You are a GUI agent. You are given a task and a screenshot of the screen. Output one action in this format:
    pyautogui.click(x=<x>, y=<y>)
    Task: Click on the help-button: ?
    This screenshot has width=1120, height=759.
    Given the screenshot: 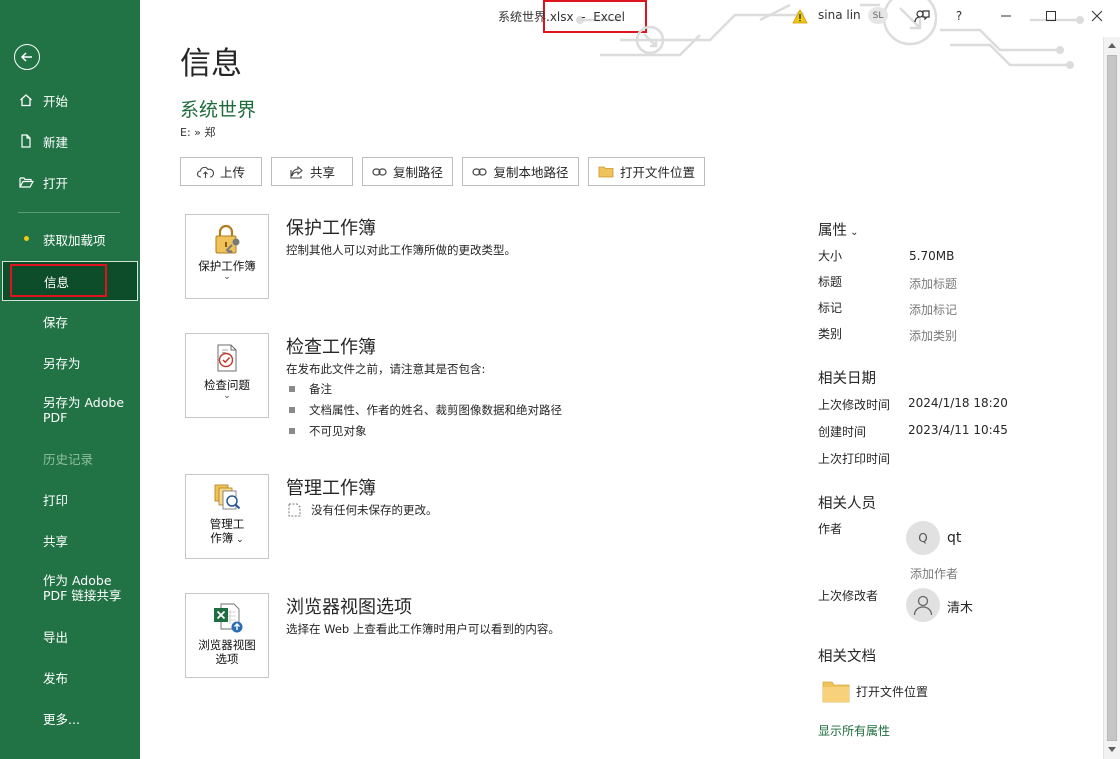 What is the action you would take?
    pyautogui.click(x=959, y=16)
    